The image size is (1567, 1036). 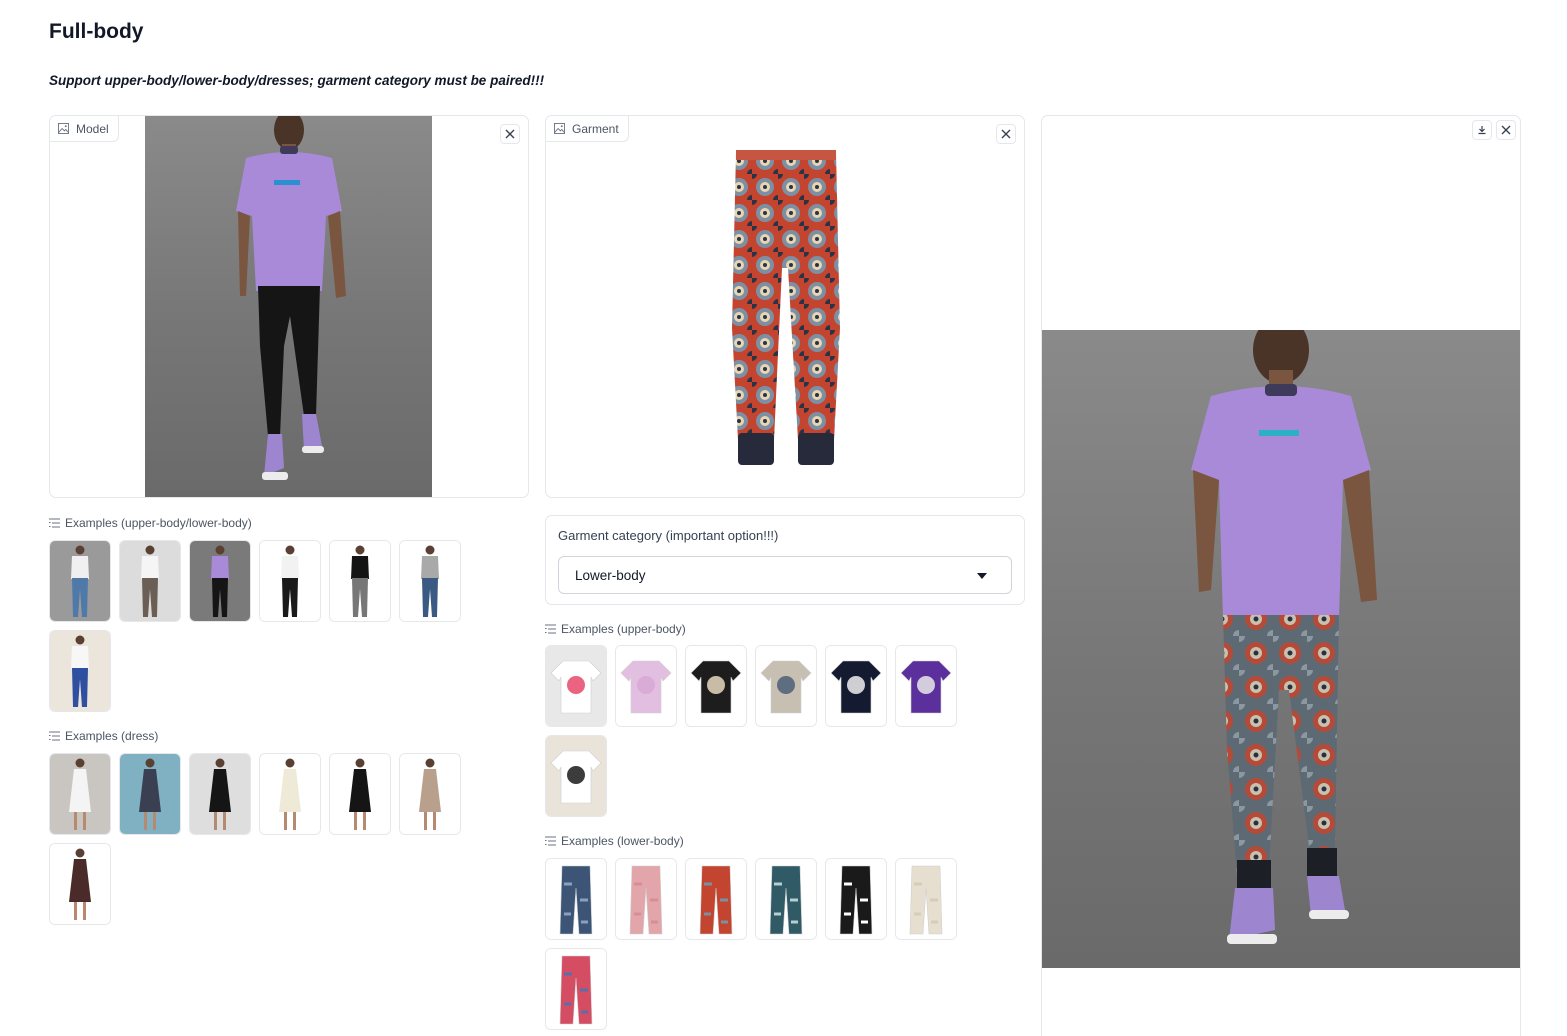 I want to click on model-black-tee-grey-jeans-image, so click(x=360, y=581).